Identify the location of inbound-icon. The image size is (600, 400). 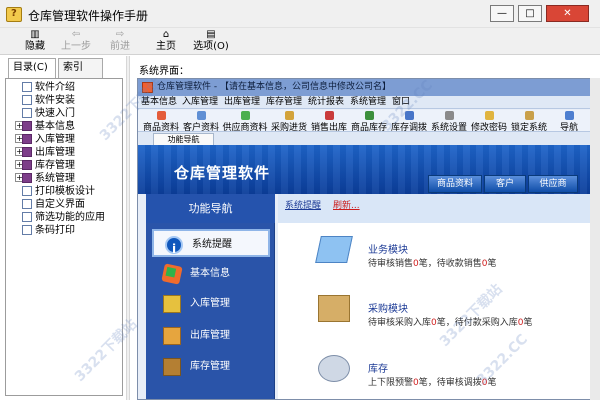
(172, 304).